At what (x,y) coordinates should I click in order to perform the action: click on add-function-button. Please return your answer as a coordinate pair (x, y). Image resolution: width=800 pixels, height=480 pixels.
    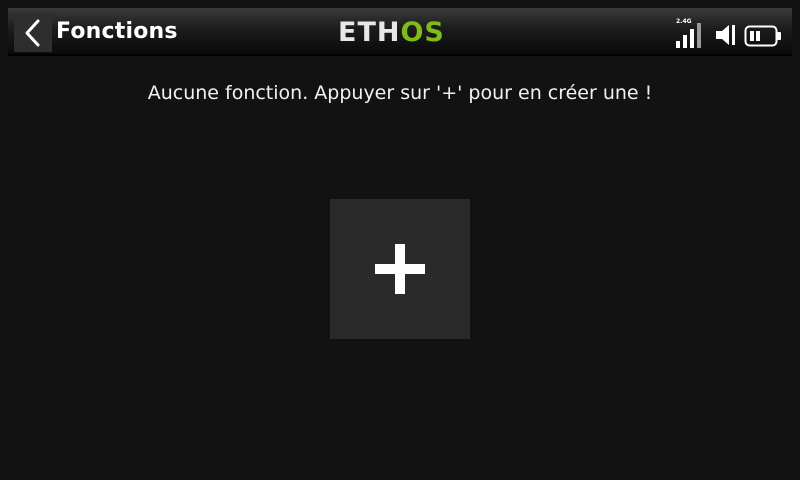
    Looking at the image, I should click on (400, 269).